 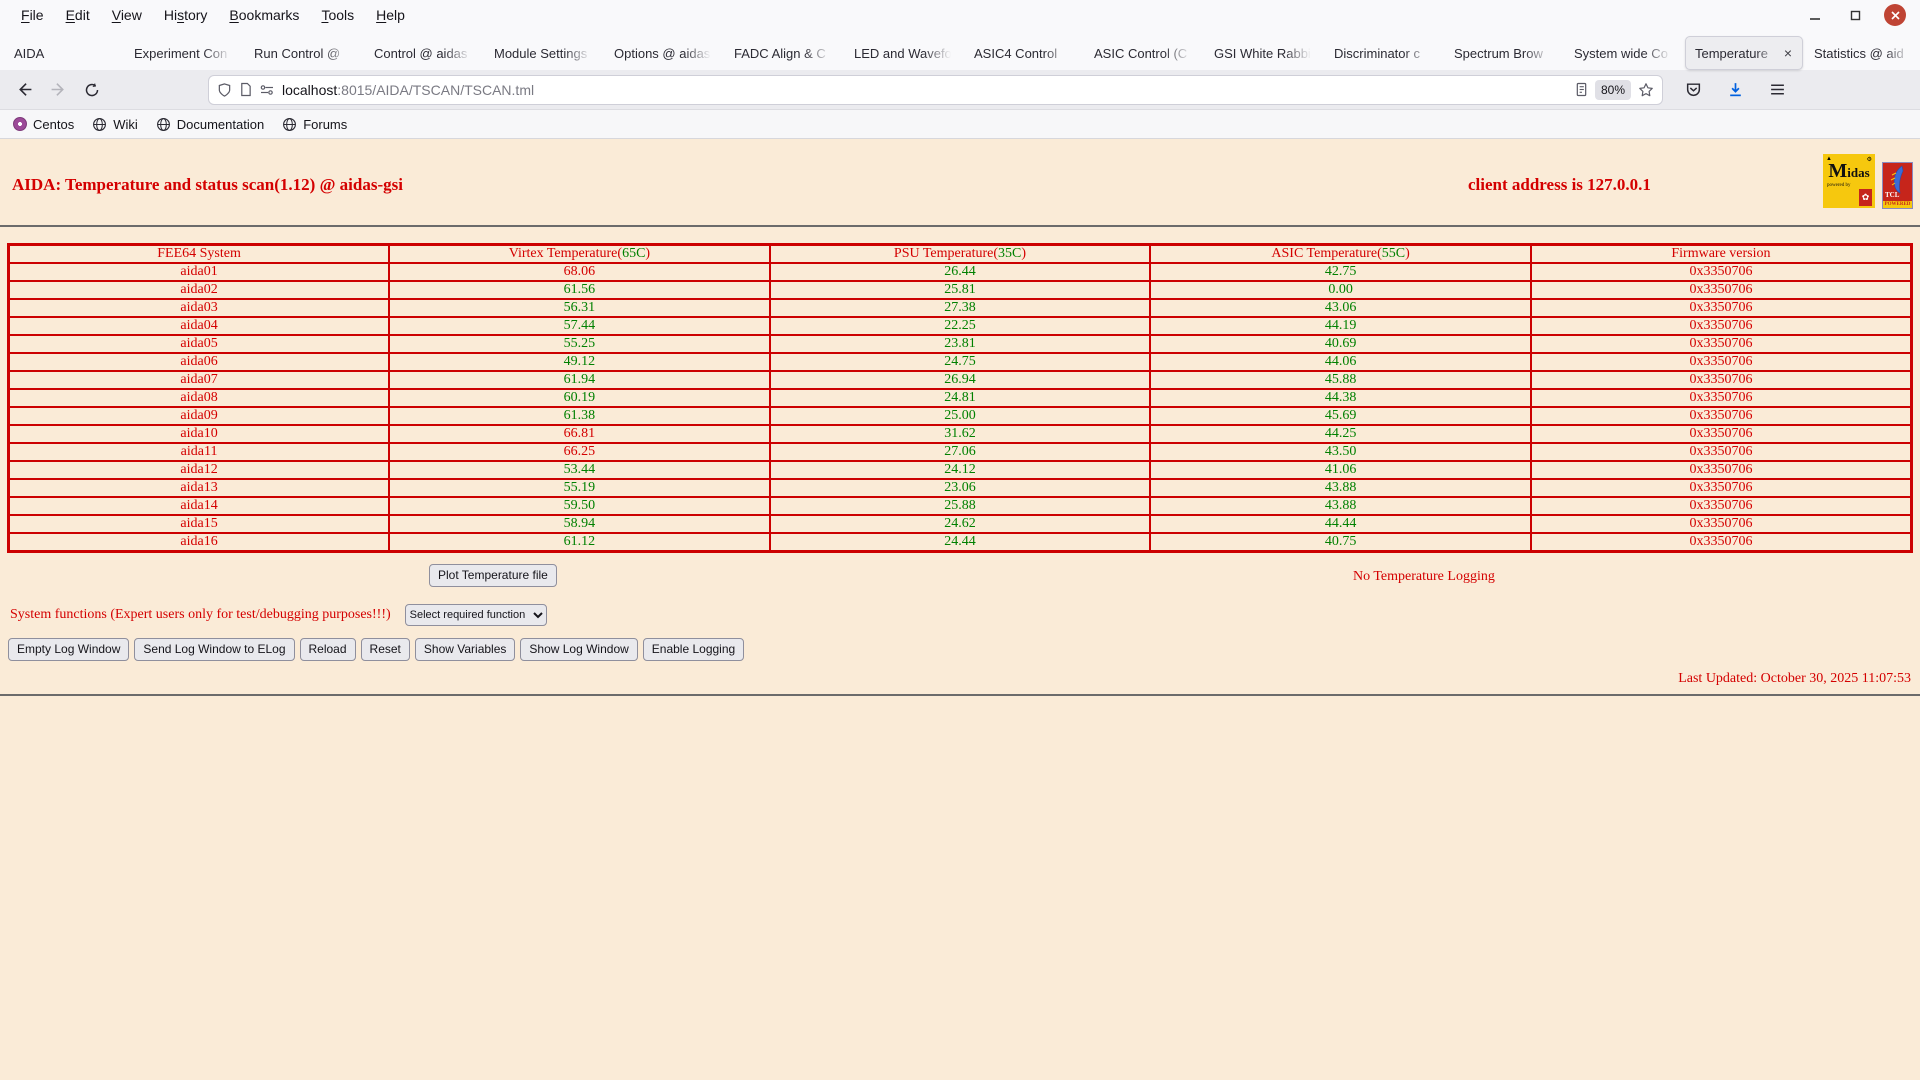 I want to click on asic-temperature-cell: 44.19, so click(x=1340, y=326).